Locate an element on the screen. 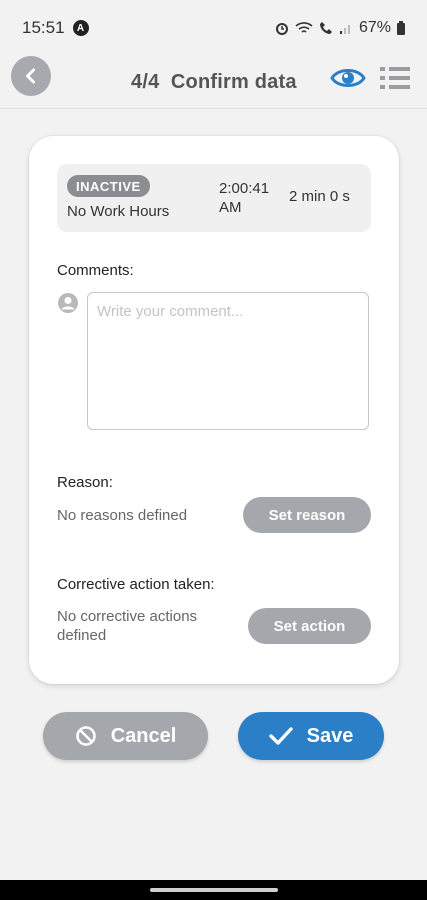 This screenshot has width=427, height=900. check-icon is located at coordinates (280, 736).